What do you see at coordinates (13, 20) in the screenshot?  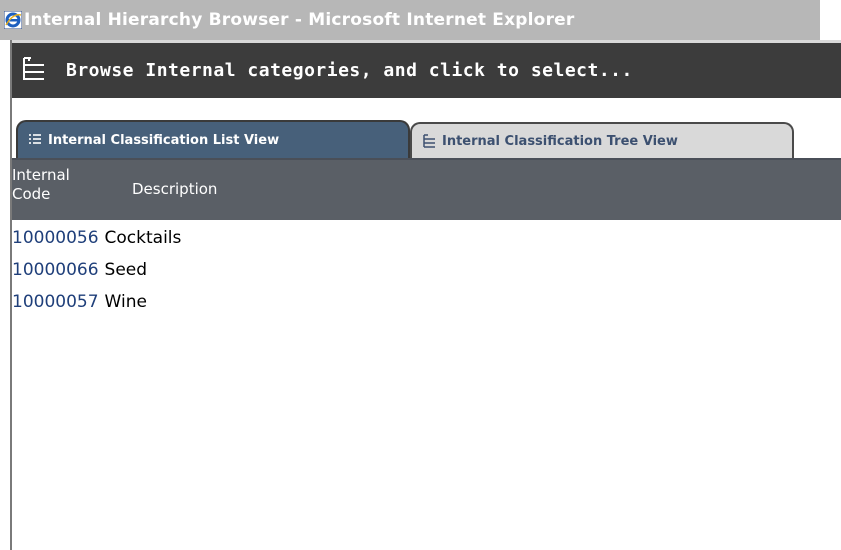 I see `ie-icon` at bounding box center [13, 20].